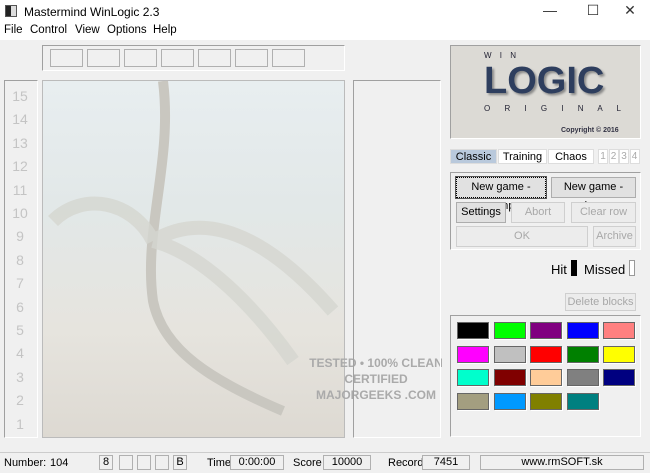 This screenshot has height=473, width=650. Describe the element at coordinates (20, 189) in the screenshot. I see `row-number: 11` at that location.